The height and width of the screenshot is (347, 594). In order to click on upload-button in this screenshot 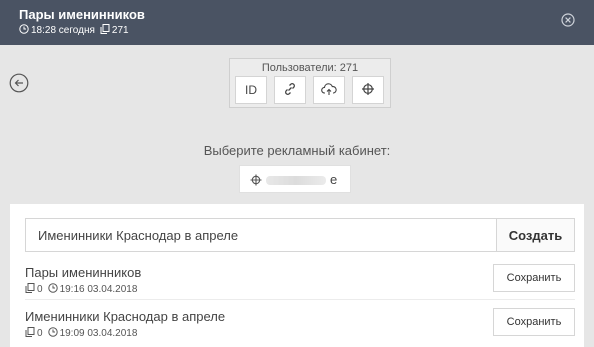, I will do `click(329, 90)`.